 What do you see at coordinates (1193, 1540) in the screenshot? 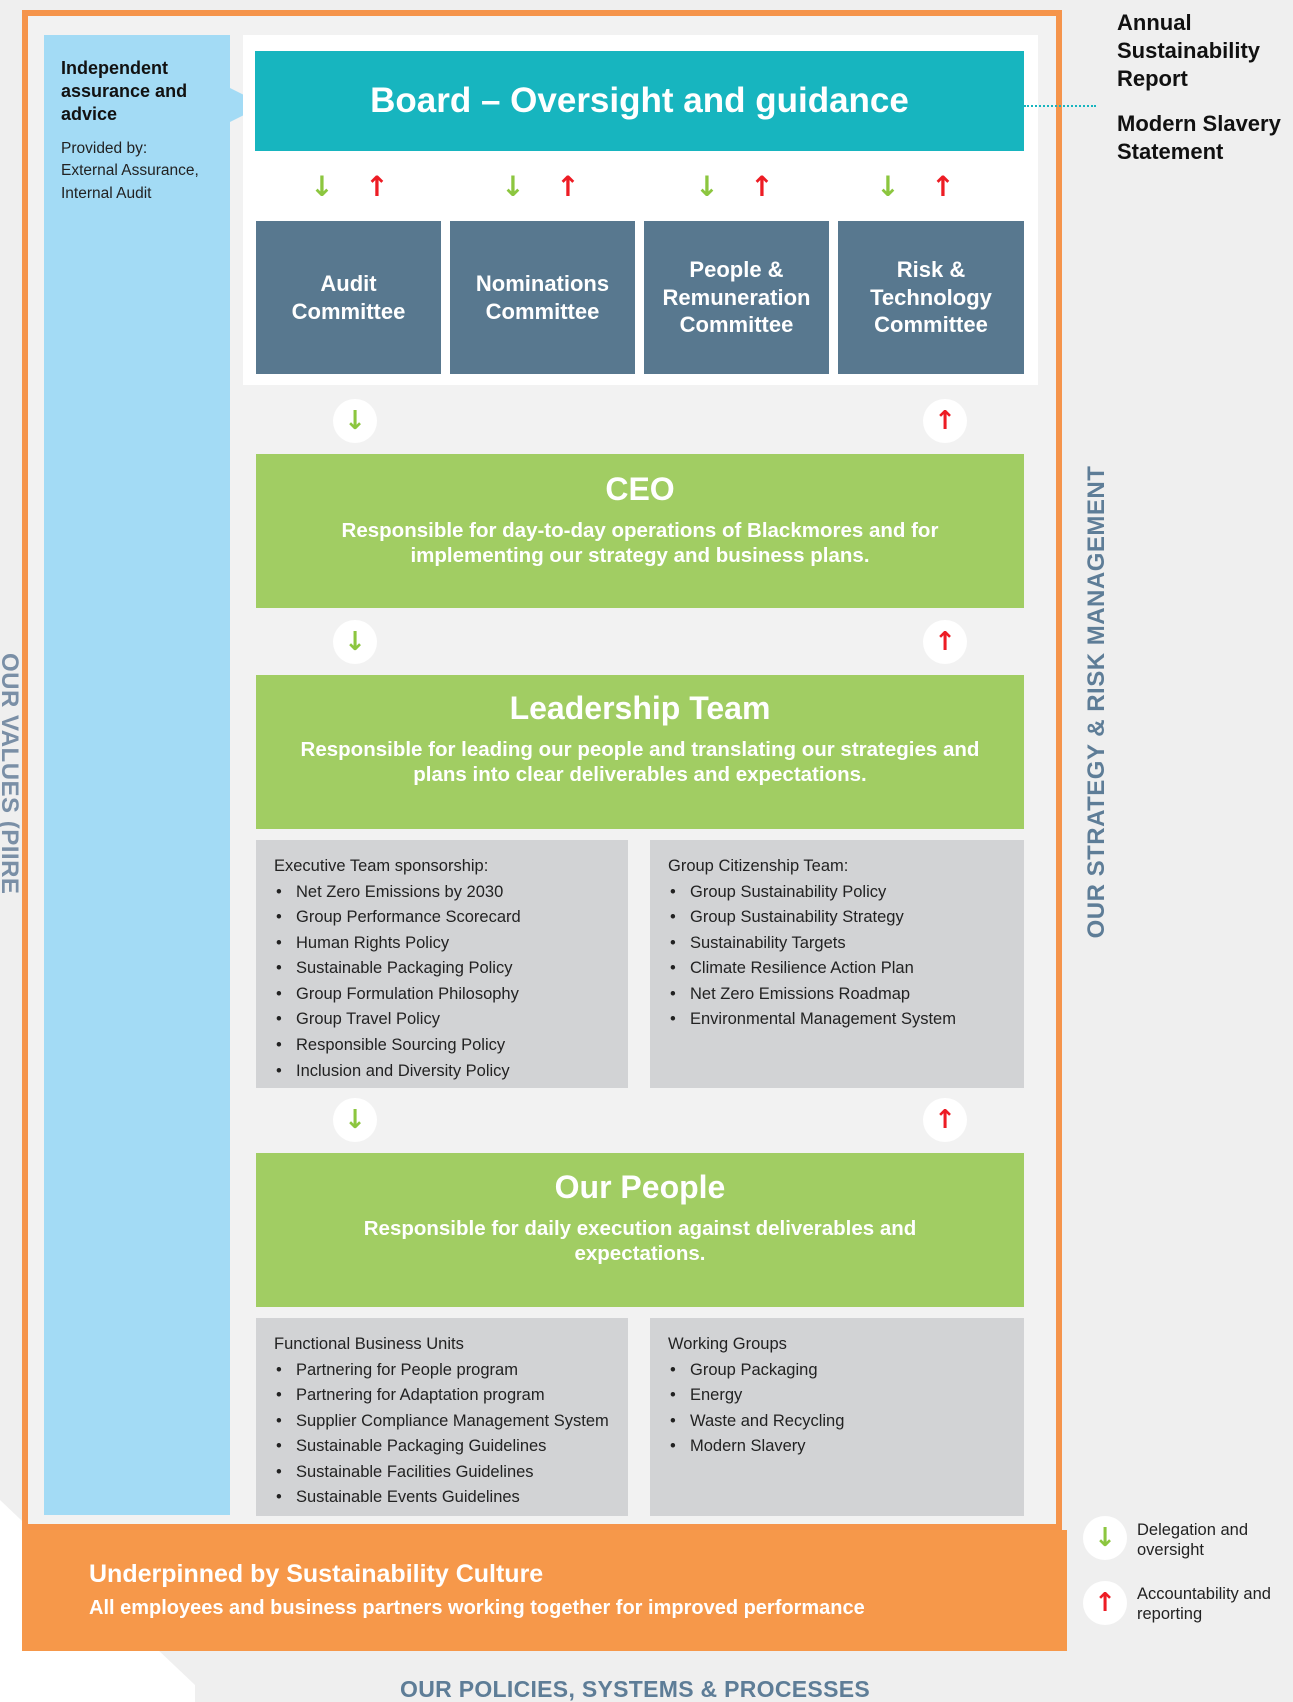
I see `legend-delegation: Delegation and oversight` at bounding box center [1193, 1540].